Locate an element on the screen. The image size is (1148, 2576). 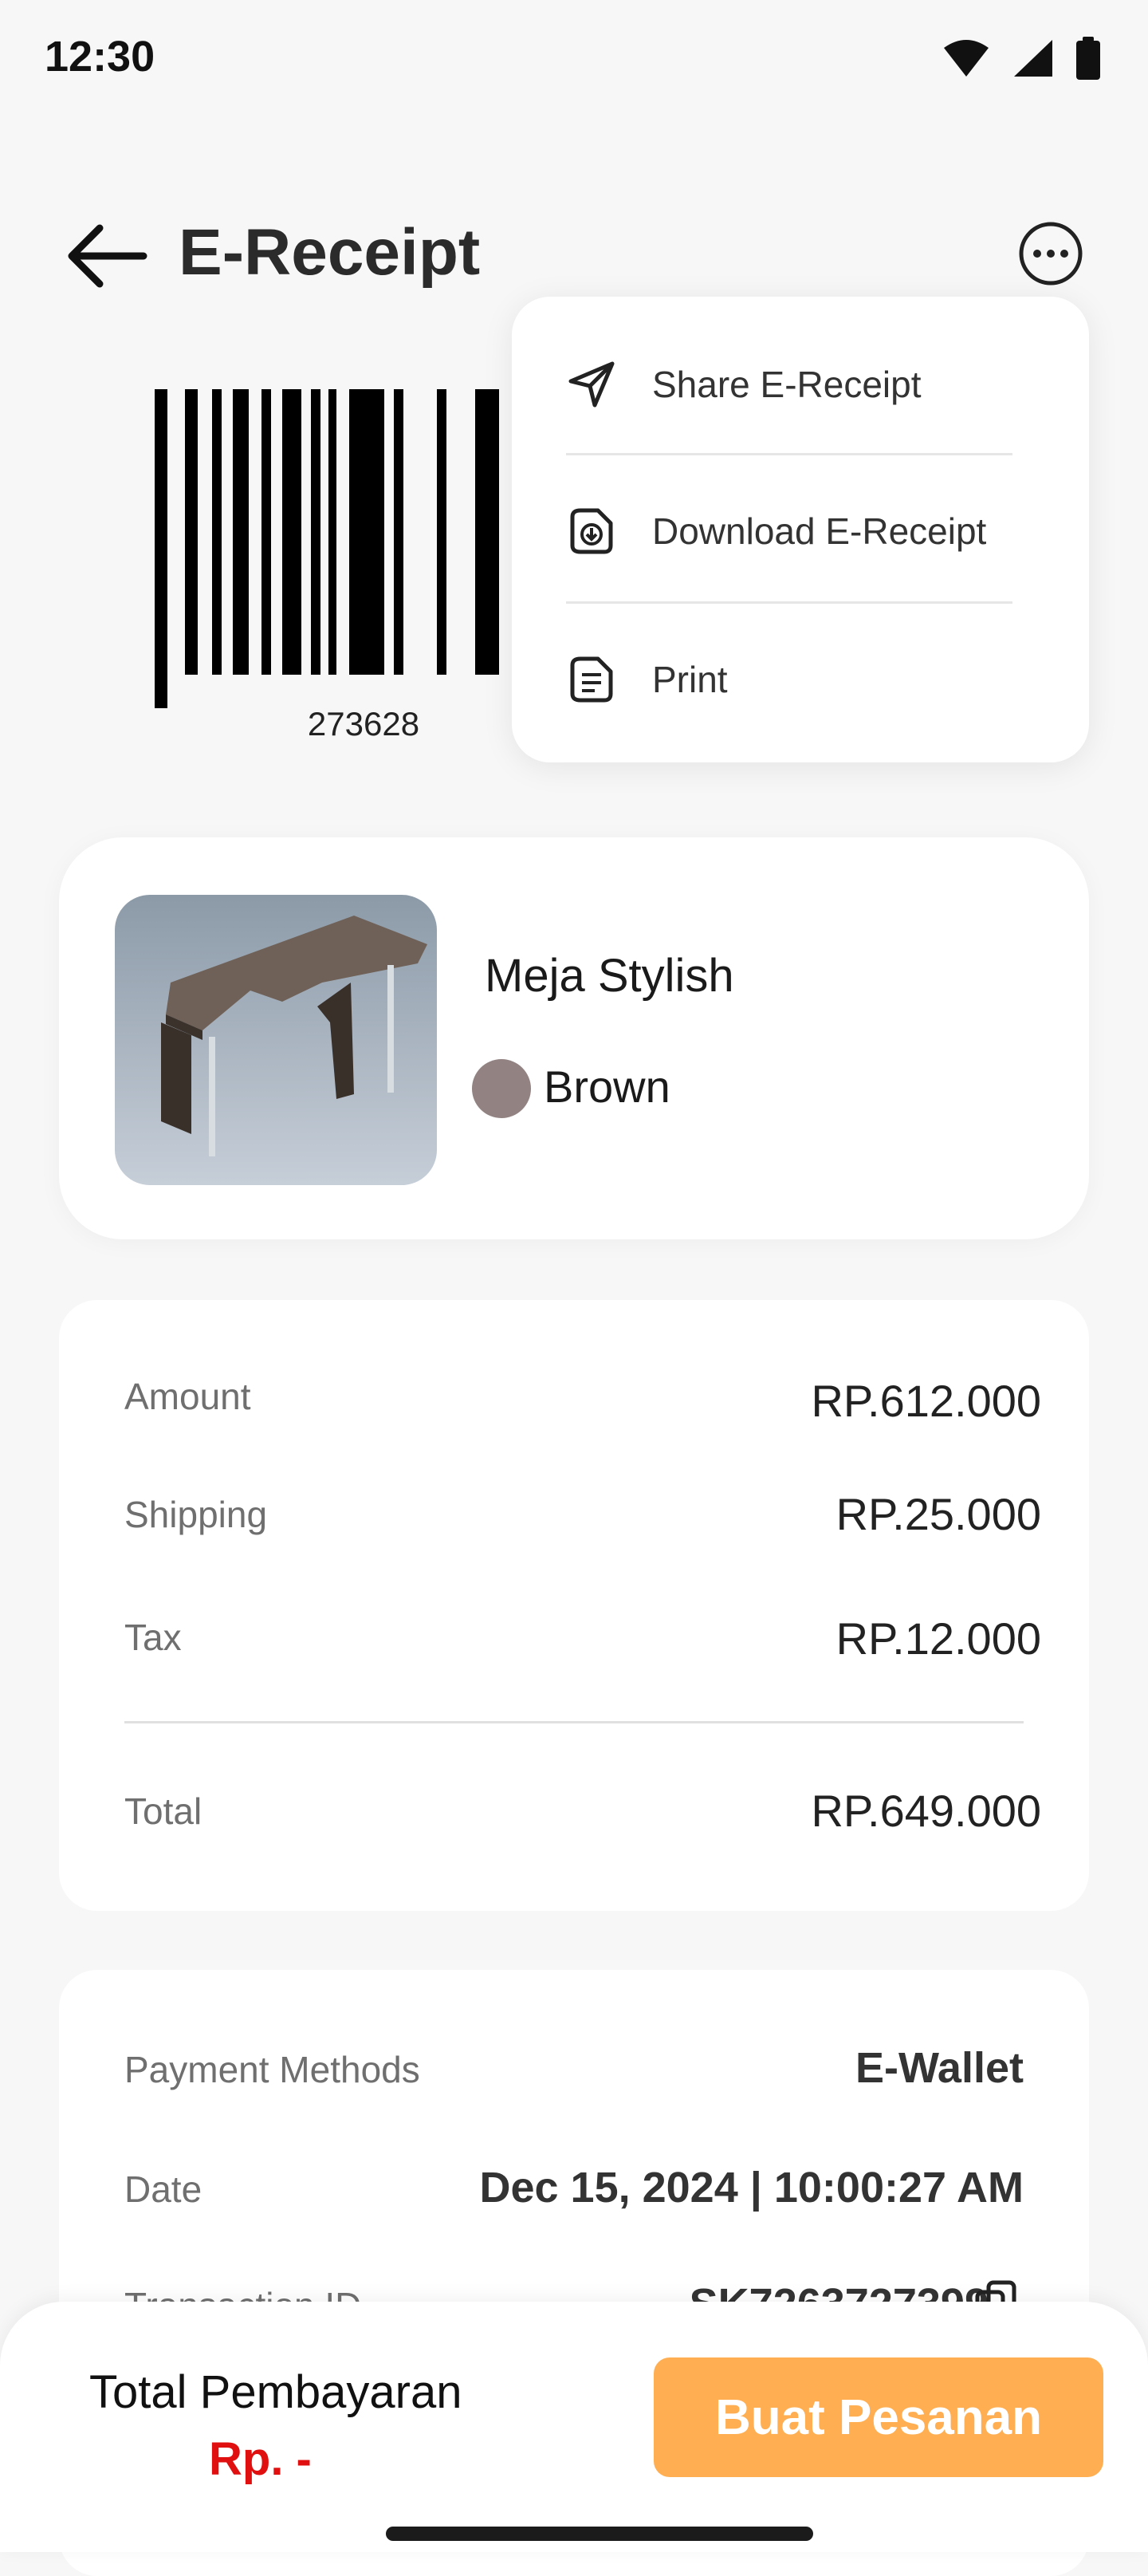
status-icons is located at coordinates (1021, 58).